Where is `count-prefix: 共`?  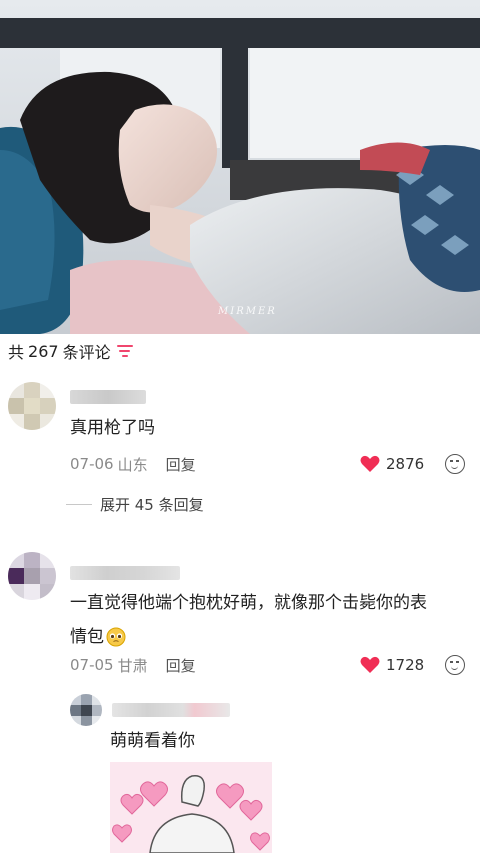 count-prefix: 共 is located at coordinates (16, 352).